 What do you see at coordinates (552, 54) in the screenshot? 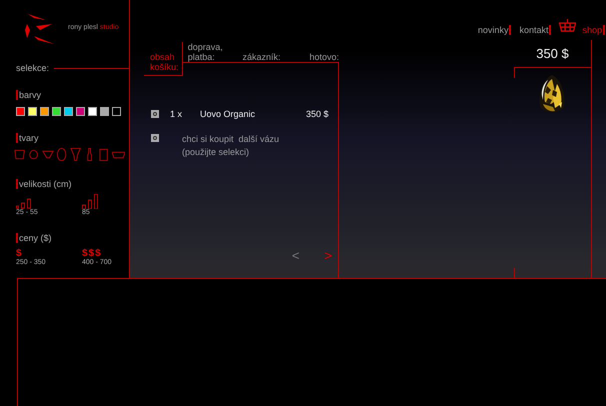
I see `product-price: 350 $` at bounding box center [552, 54].